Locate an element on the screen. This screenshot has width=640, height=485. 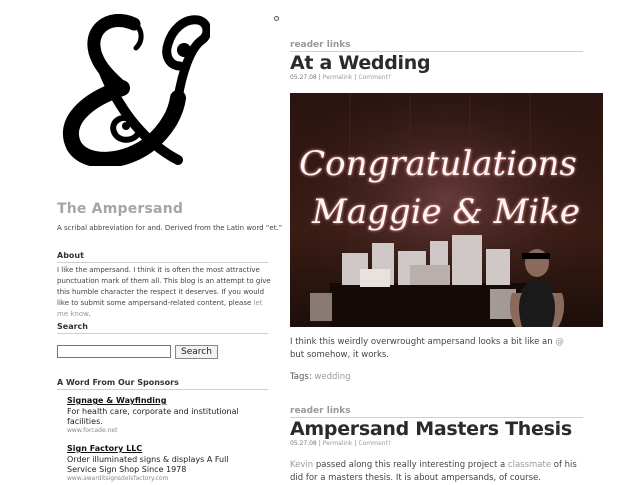
search-input is located at coordinates (114, 351).